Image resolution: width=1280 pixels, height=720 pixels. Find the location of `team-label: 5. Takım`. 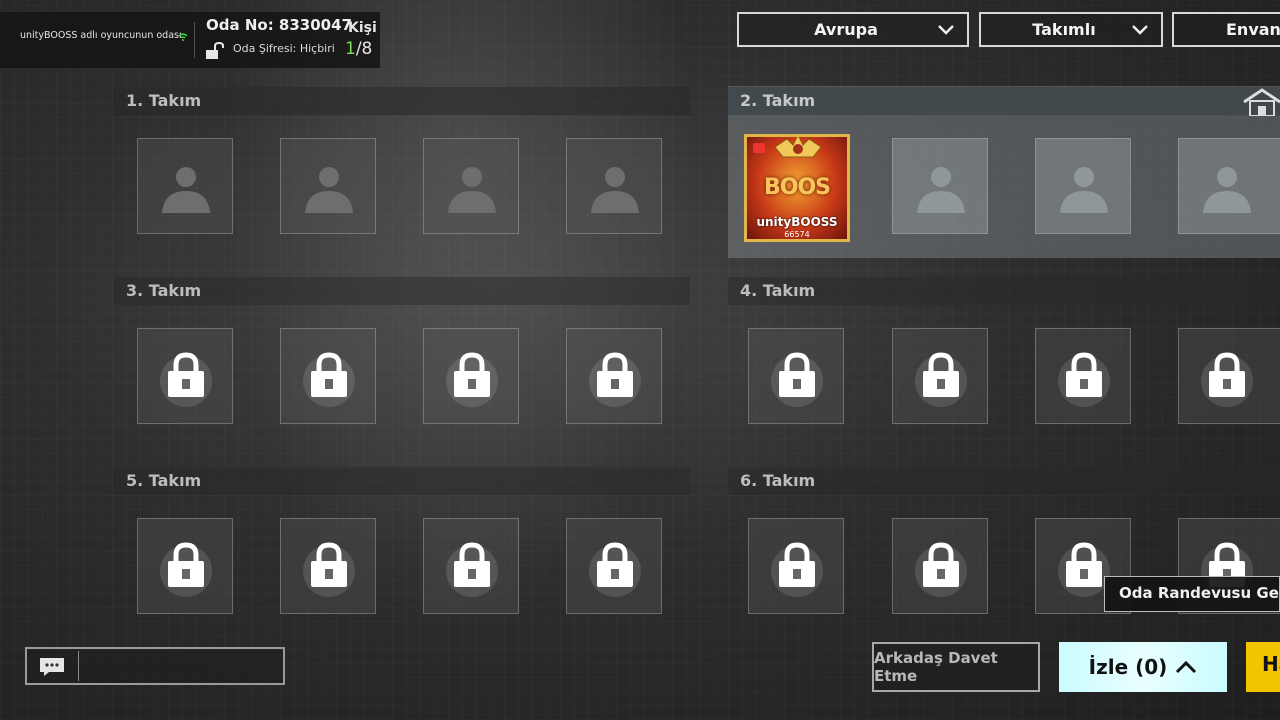

team-label: 5. Takım is located at coordinates (164, 480).